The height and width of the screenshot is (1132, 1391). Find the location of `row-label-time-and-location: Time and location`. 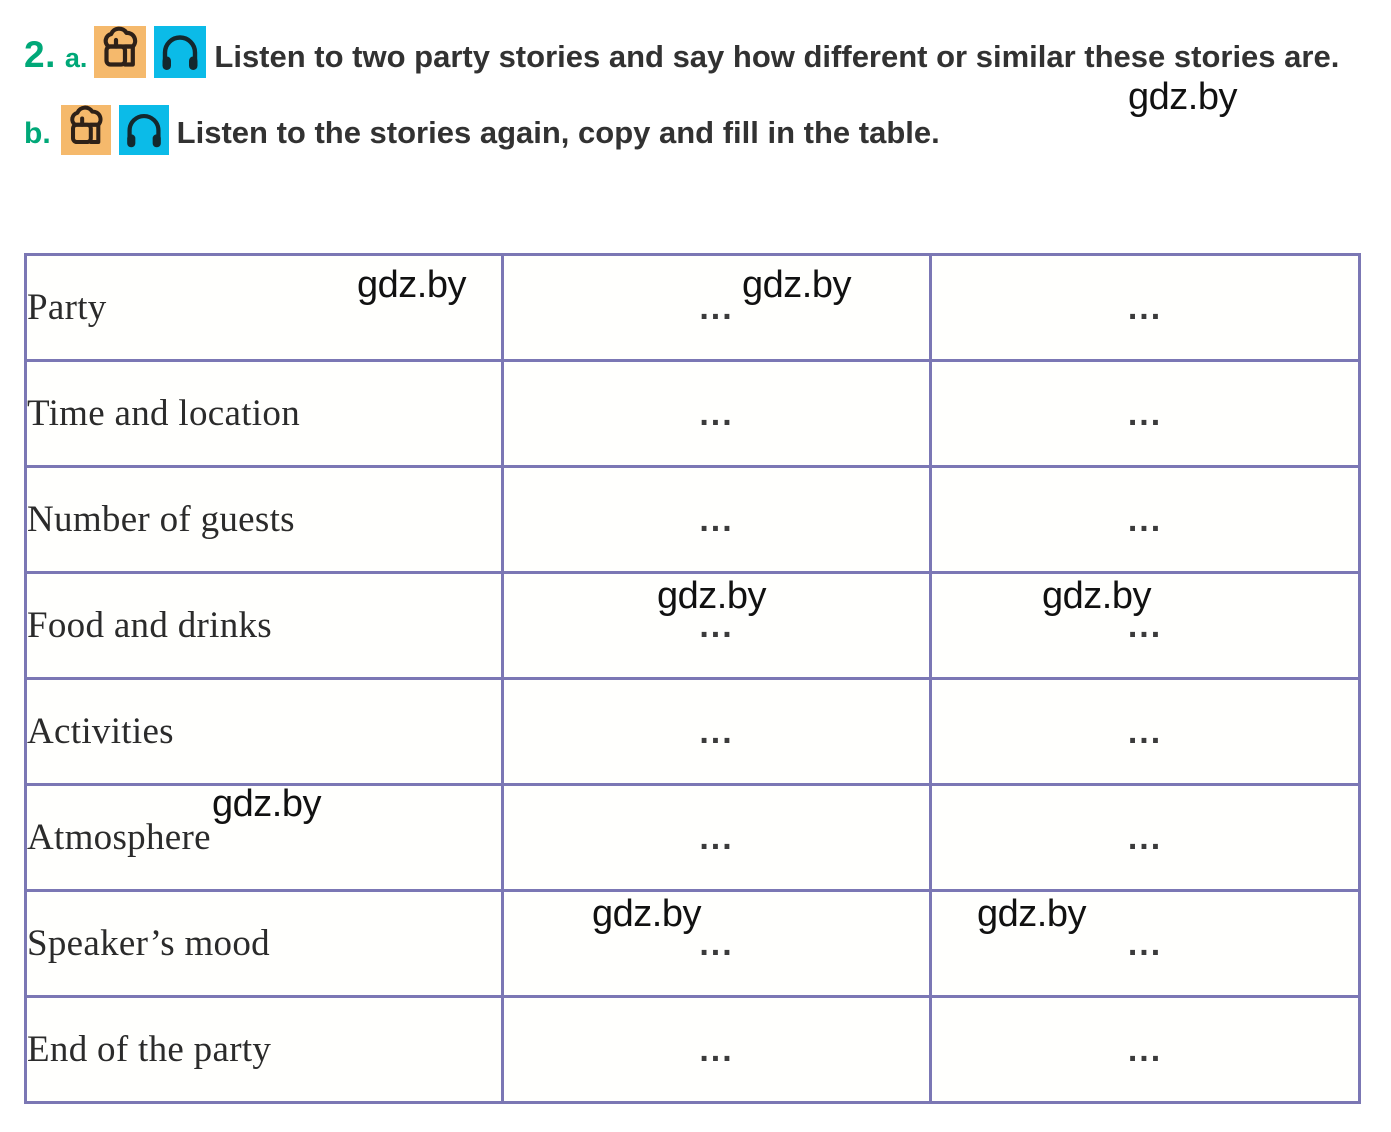

row-label-time-and-location: Time and location is located at coordinates (264, 413).